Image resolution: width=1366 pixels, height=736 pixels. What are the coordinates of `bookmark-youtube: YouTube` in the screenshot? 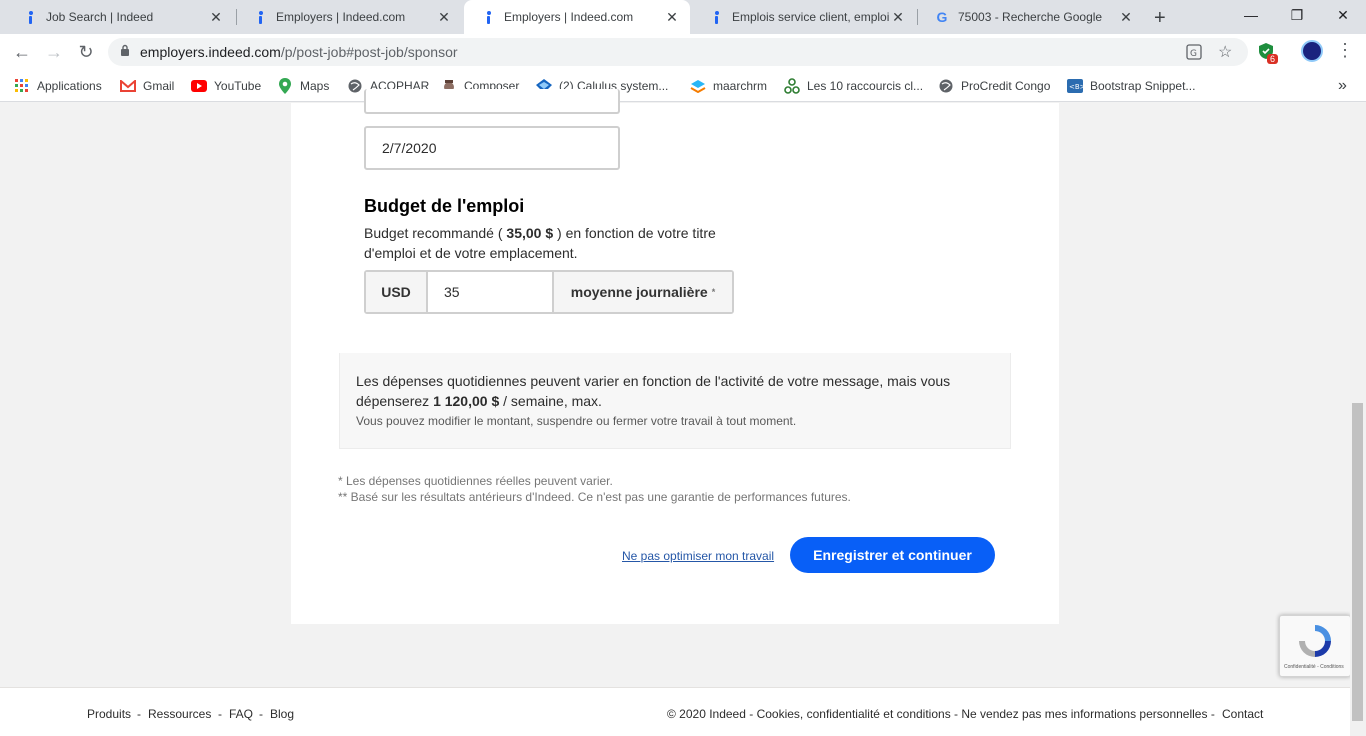 It's located at (226, 86).